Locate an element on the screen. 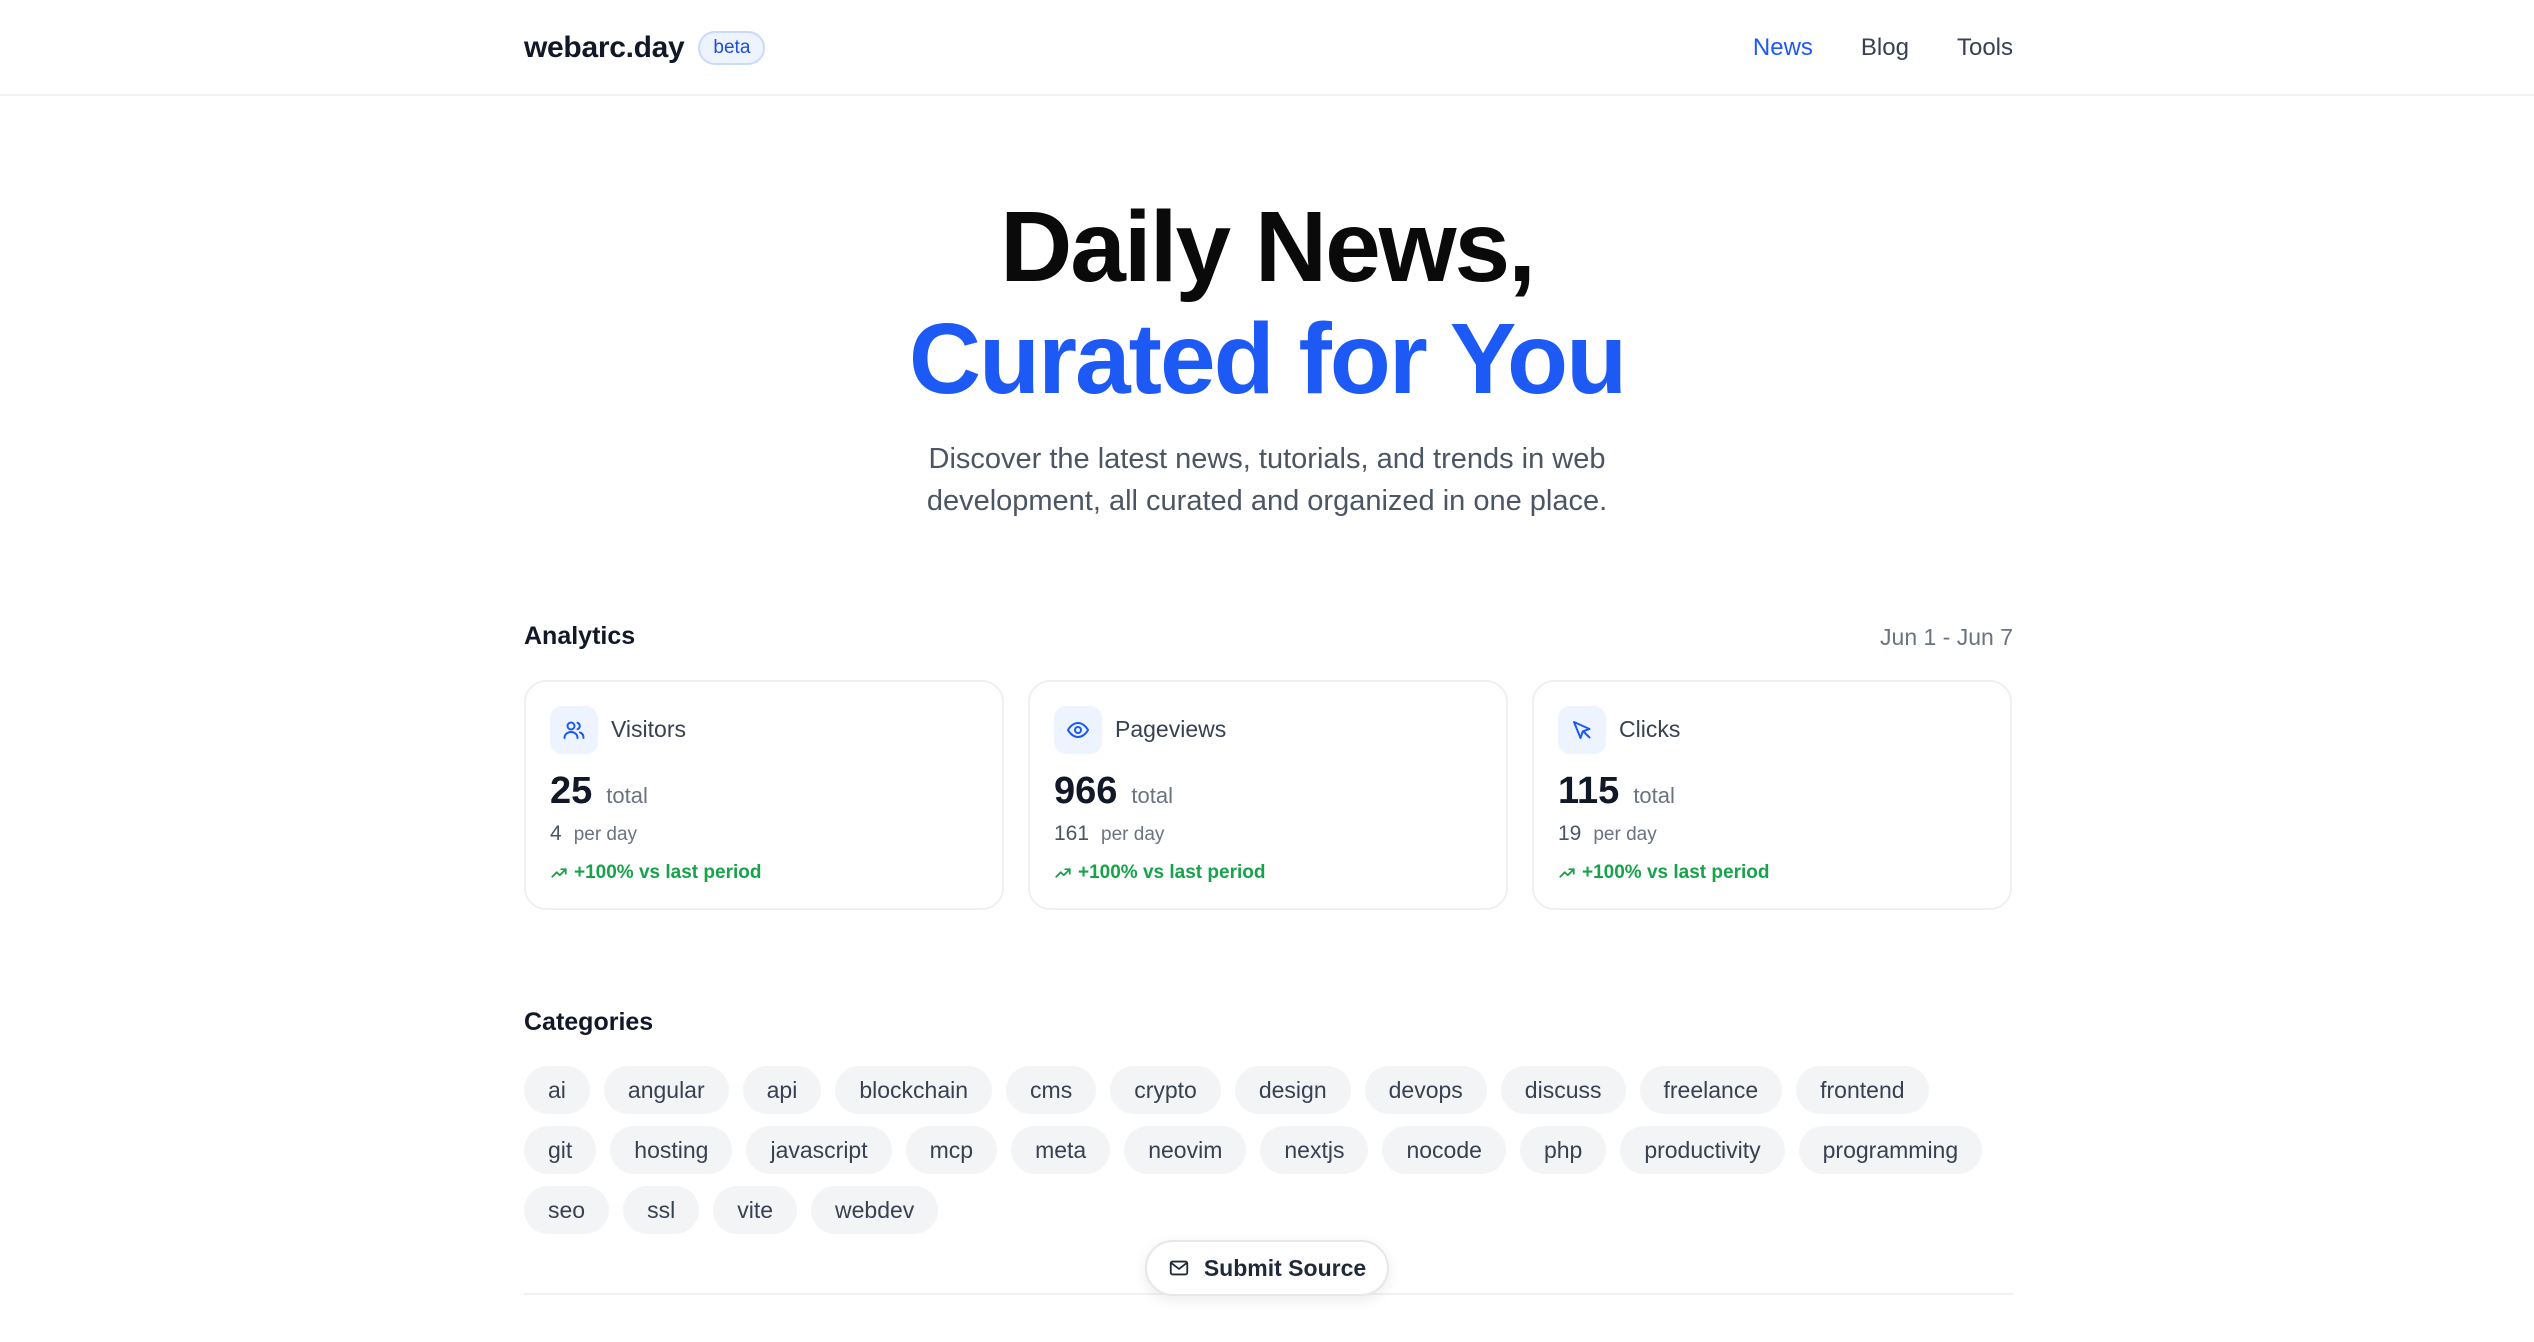 The height and width of the screenshot is (1342, 2534). per-day-value: 4 is located at coordinates (556, 833).